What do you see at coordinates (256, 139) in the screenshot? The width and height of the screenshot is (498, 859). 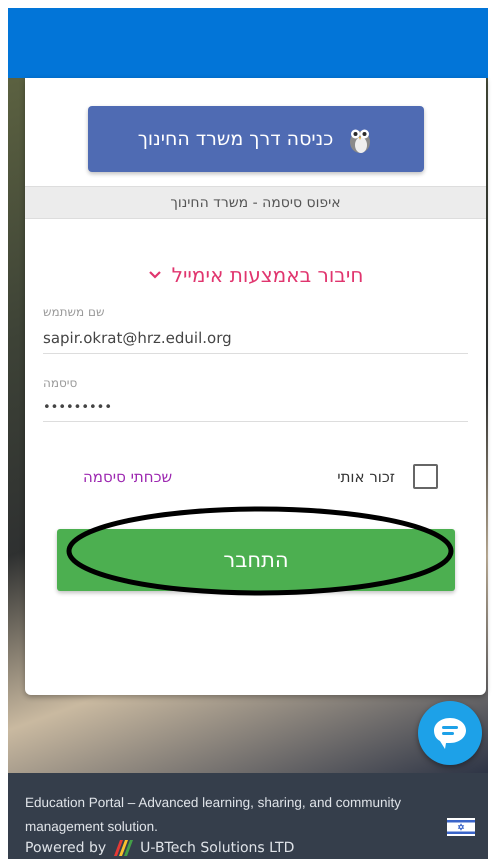 I see `ministry-login-button: כניסה דרך משרד החינוך` at bounding box center [256, 139].